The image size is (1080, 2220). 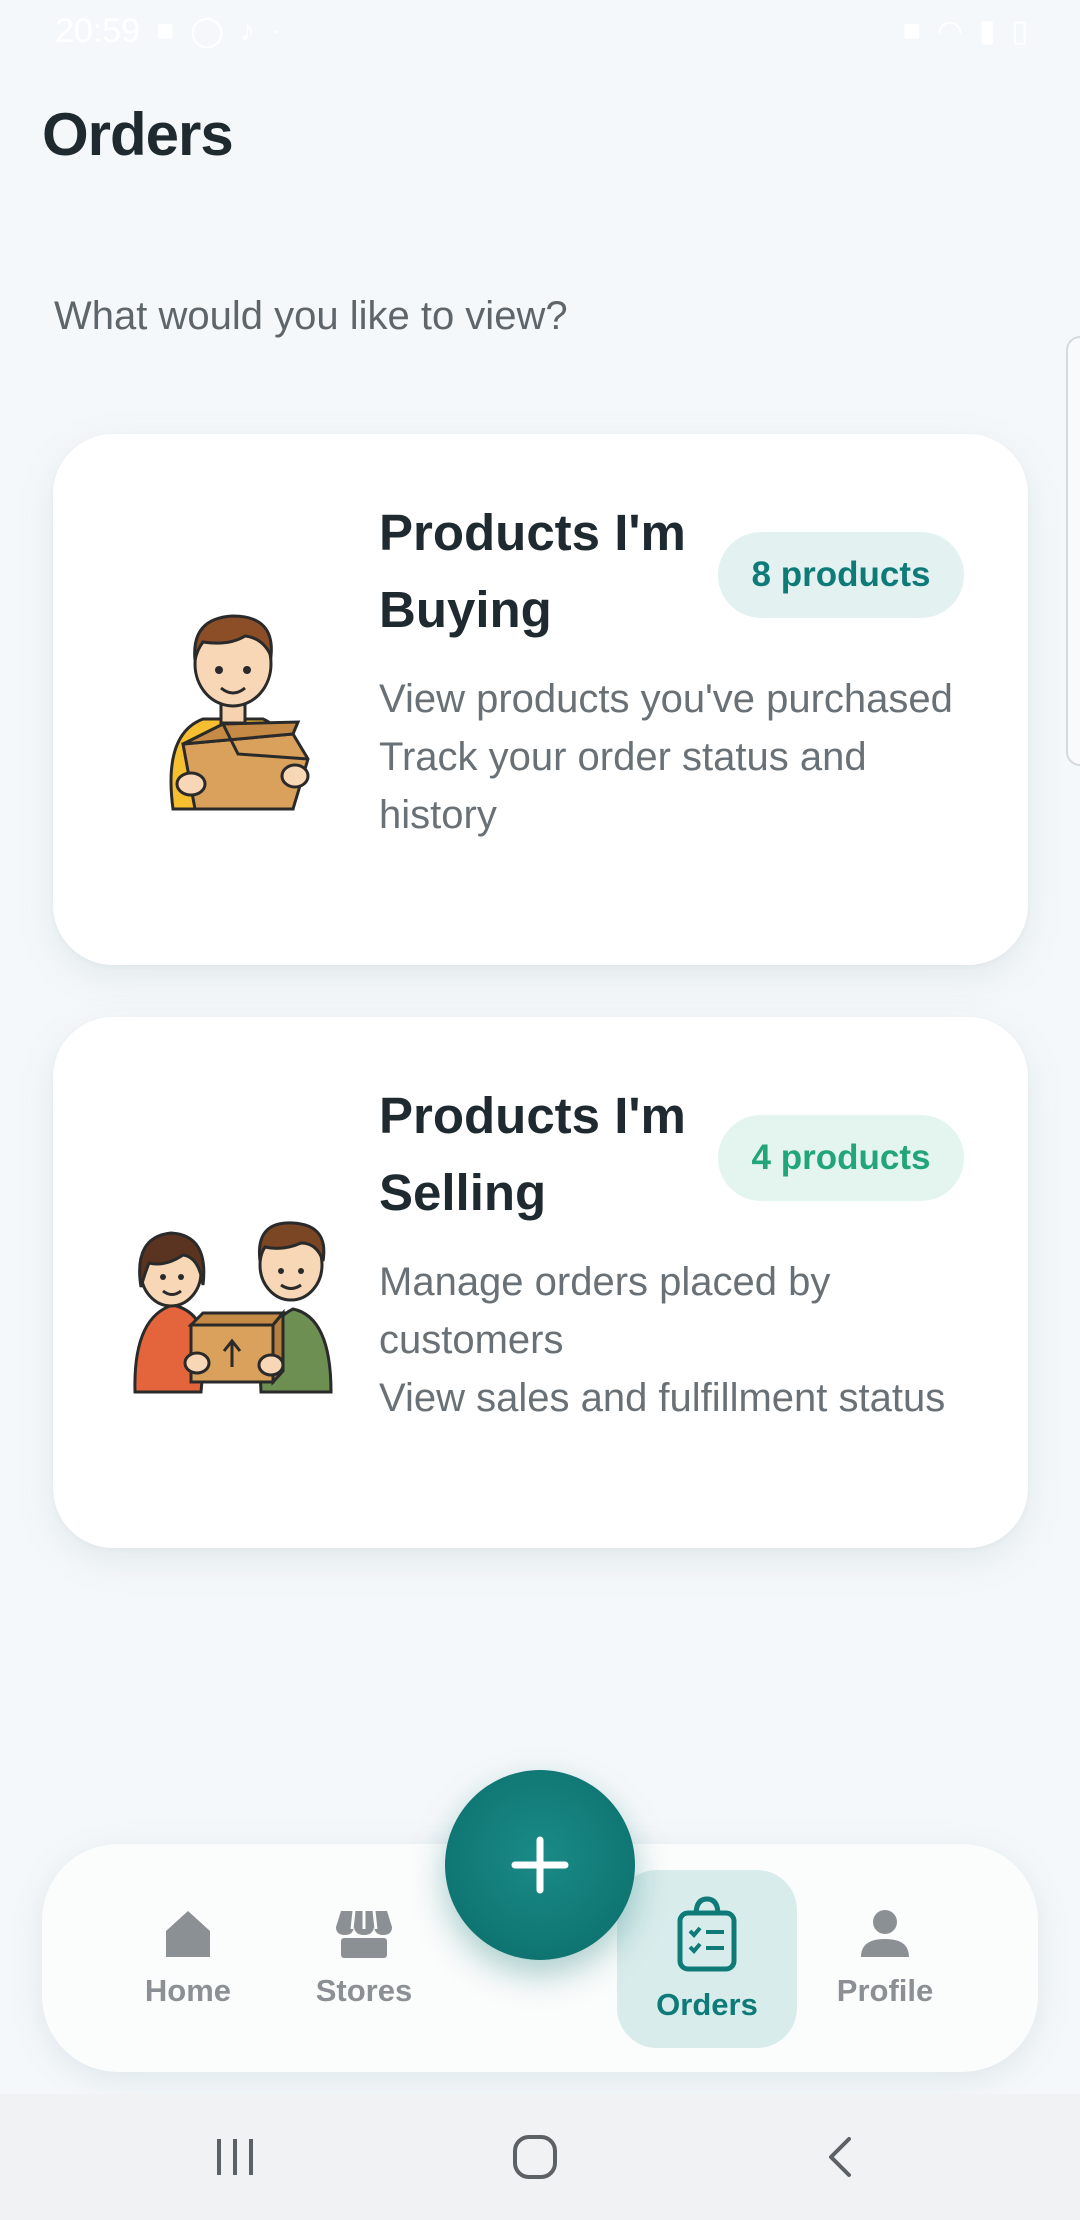 What do you see at coordinates (965, 31) in the screenshot?
I see `status-right: ■ ◠ ▮ ▯` at bounding box center [965, 31].